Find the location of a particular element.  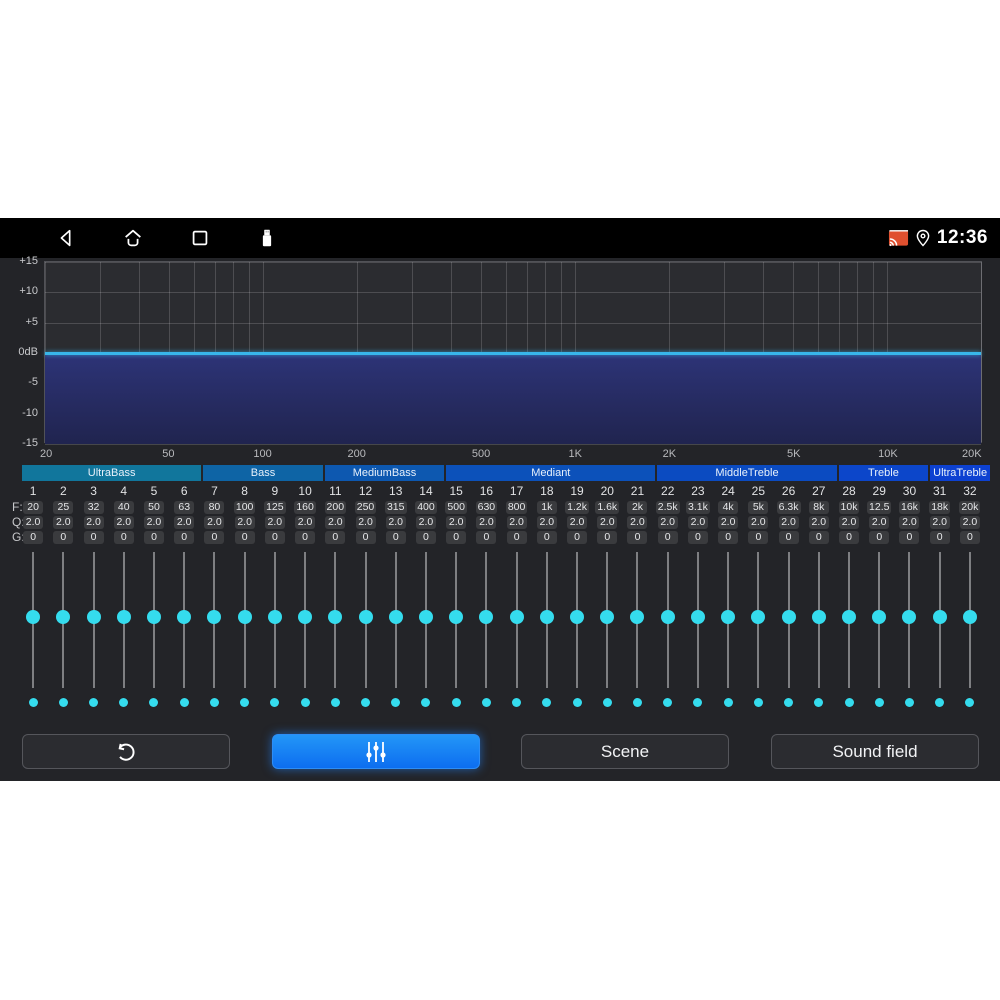

freq-value: 50 is located at coordinates (153, 507).